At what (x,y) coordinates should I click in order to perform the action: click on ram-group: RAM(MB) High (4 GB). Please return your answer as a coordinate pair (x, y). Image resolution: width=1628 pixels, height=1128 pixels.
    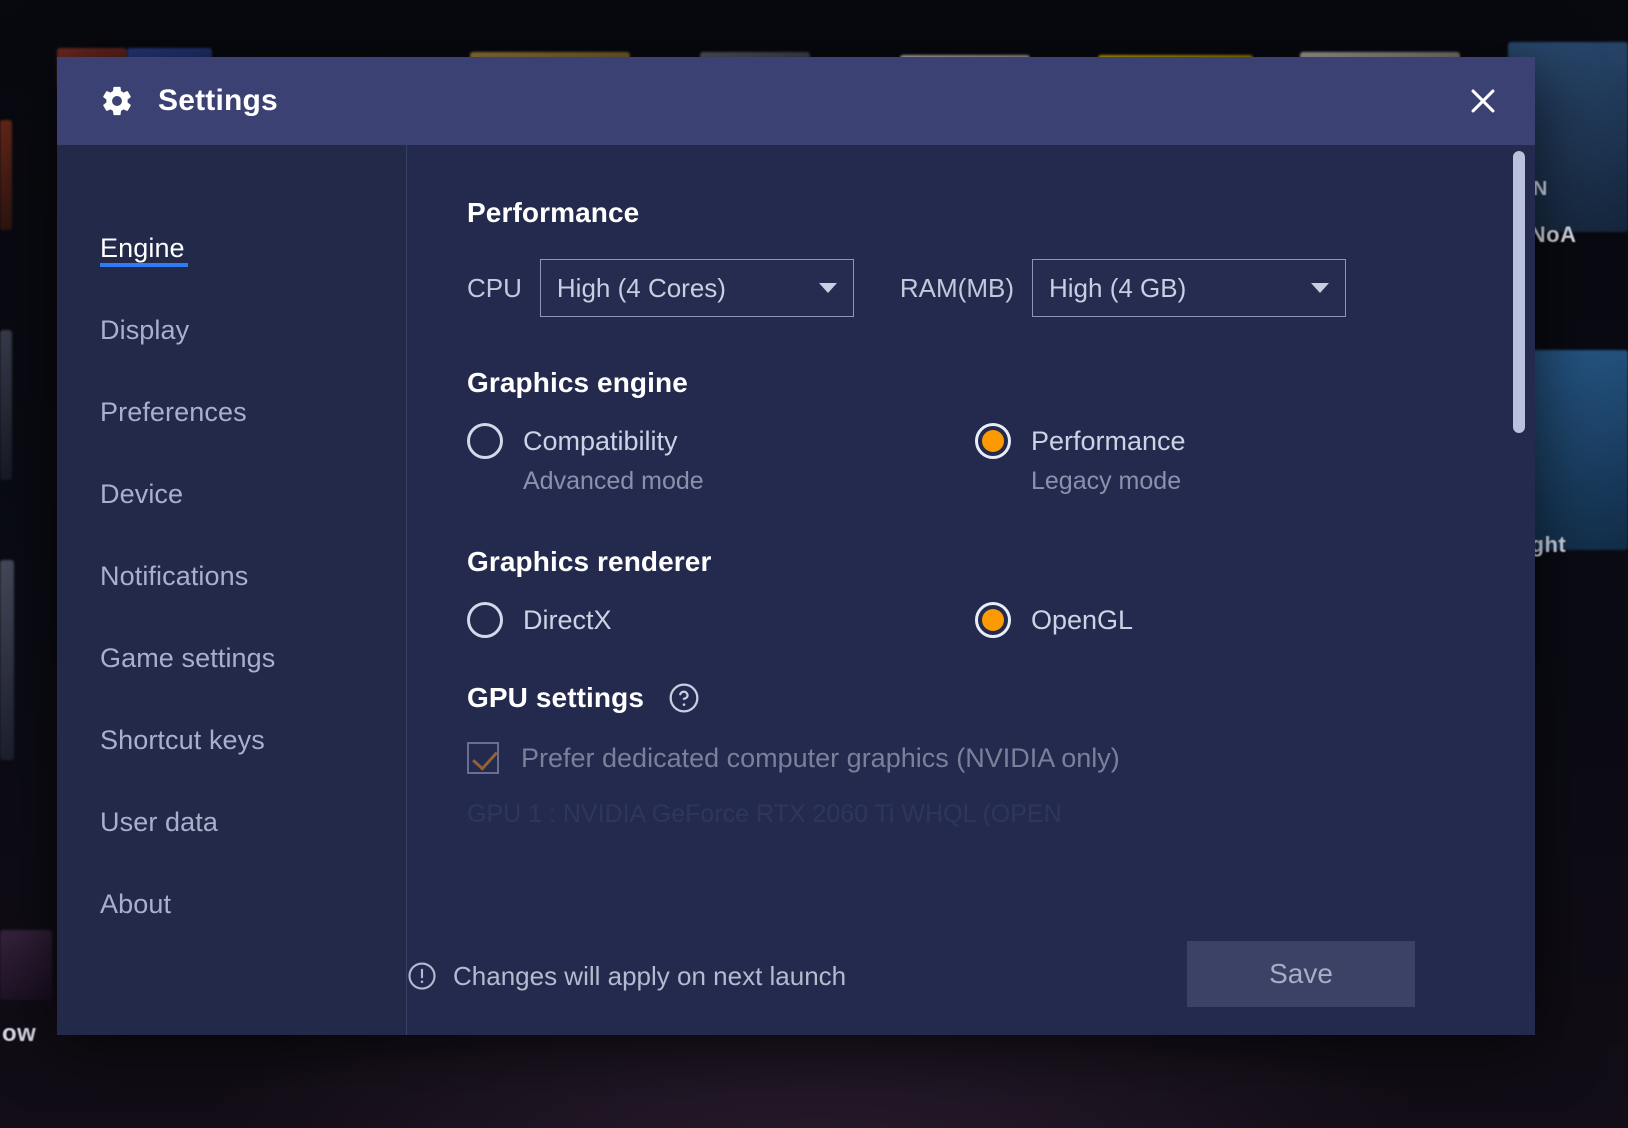
    Looking at the image, I should click on (1123, 288).